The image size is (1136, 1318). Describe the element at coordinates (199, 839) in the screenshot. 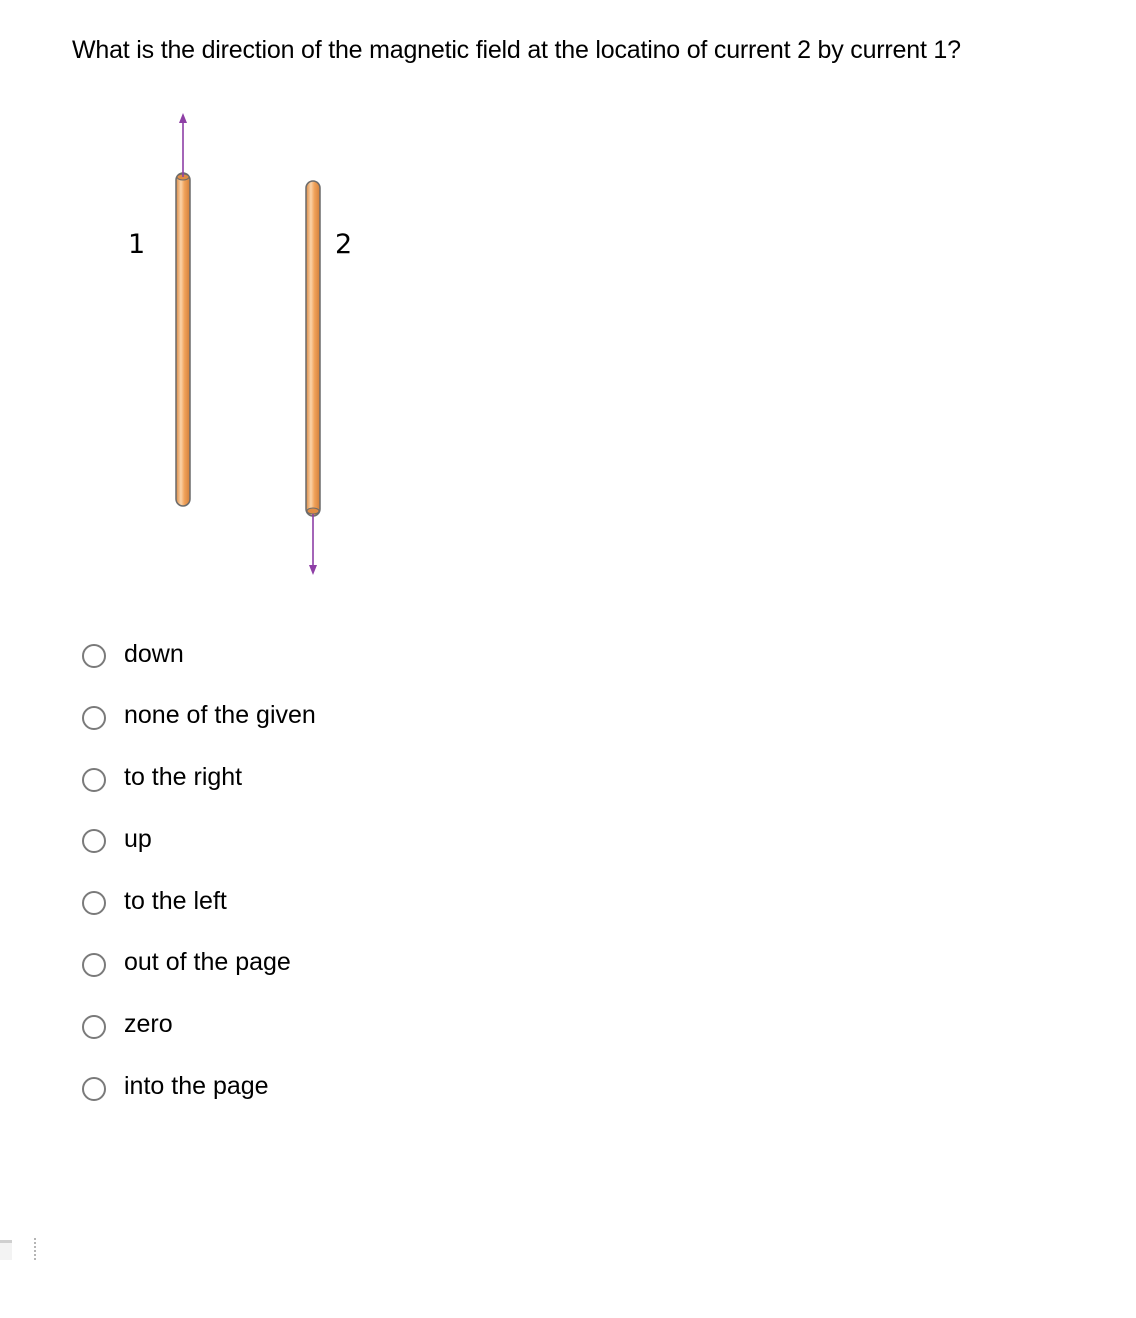

I see `option-up: up` at that location.